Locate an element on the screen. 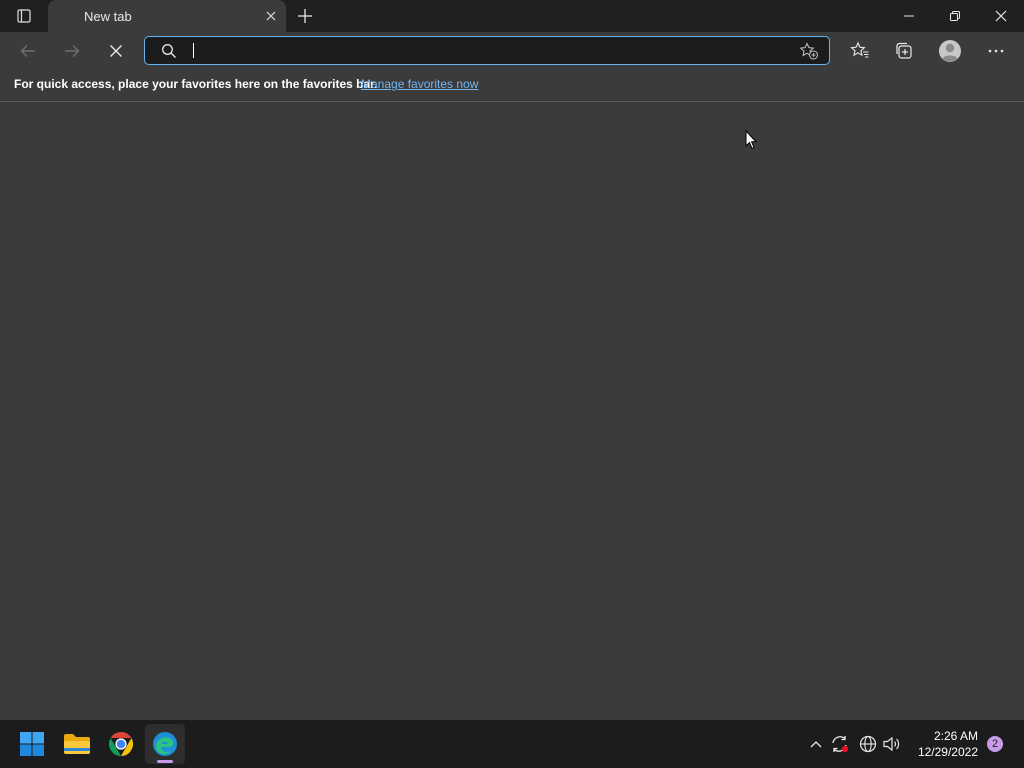  plus-icon is located at coordinates (305, 16).